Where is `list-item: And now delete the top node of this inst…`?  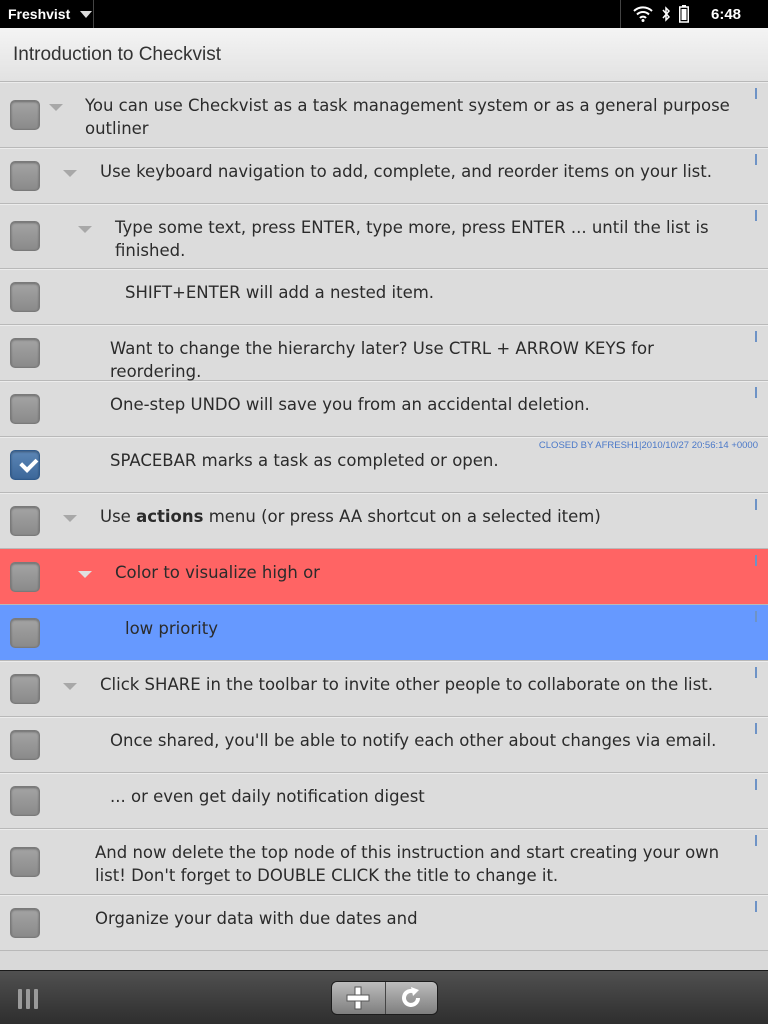
list-item: And now delete the top node of this inst… is located at coordinates (384, 862).